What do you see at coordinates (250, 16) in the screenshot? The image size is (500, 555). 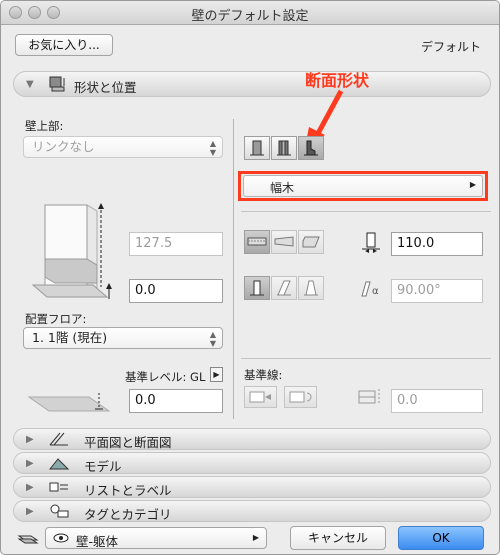 I see `window-title: 壁のデフォルト設定` at bounding box center [250, 16].